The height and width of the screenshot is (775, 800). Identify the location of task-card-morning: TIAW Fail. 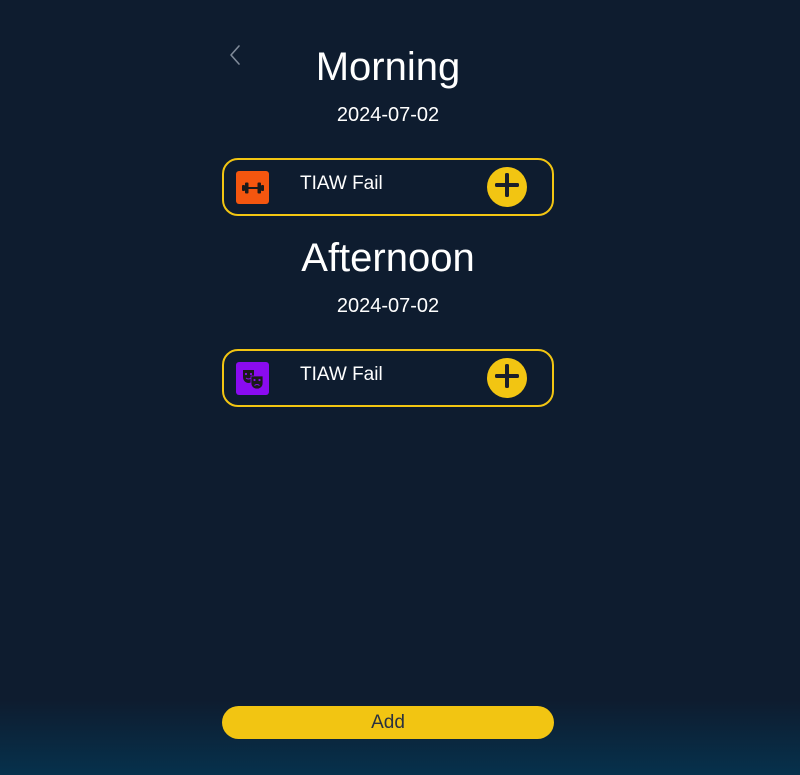
(388, 187).